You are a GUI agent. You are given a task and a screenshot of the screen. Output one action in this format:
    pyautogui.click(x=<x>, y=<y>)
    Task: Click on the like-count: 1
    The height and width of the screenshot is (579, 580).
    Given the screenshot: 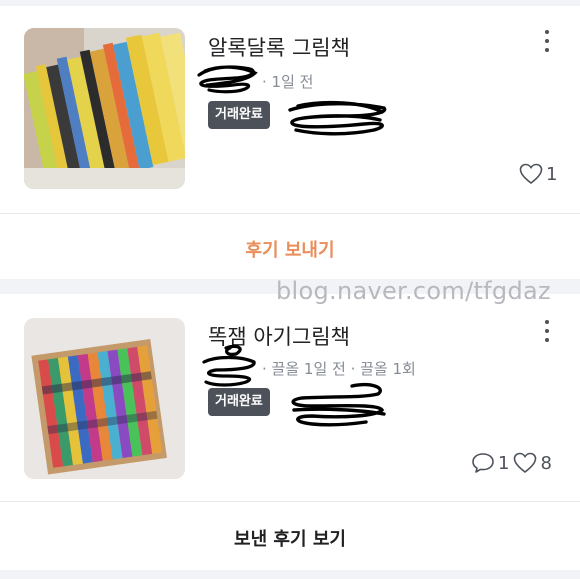 What is the action you would take?
    pyautogui.click(x=552, y=174)
    